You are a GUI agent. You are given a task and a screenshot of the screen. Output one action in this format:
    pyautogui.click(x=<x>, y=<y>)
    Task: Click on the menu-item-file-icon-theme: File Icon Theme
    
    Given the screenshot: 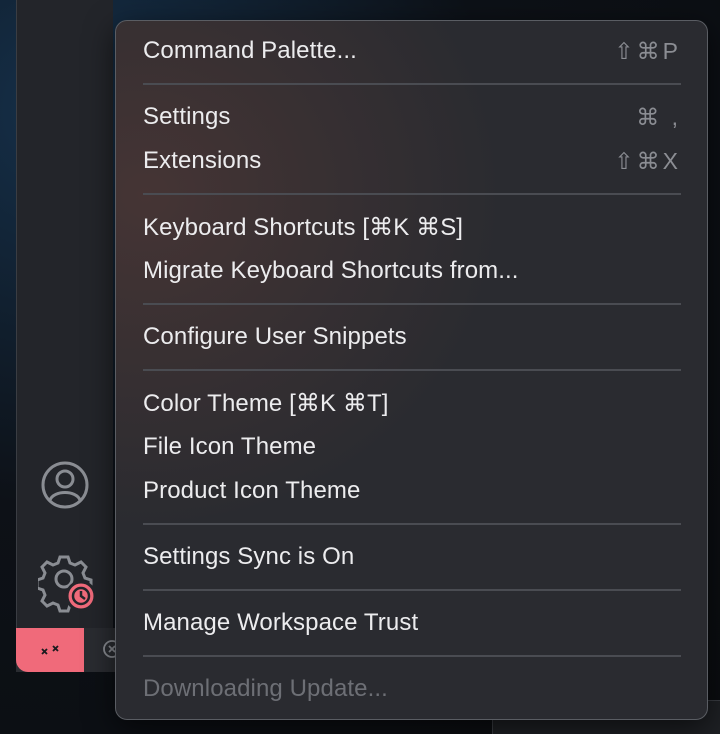 What is the action you would take?
    pyautogui.click(x=412, y=447)
    